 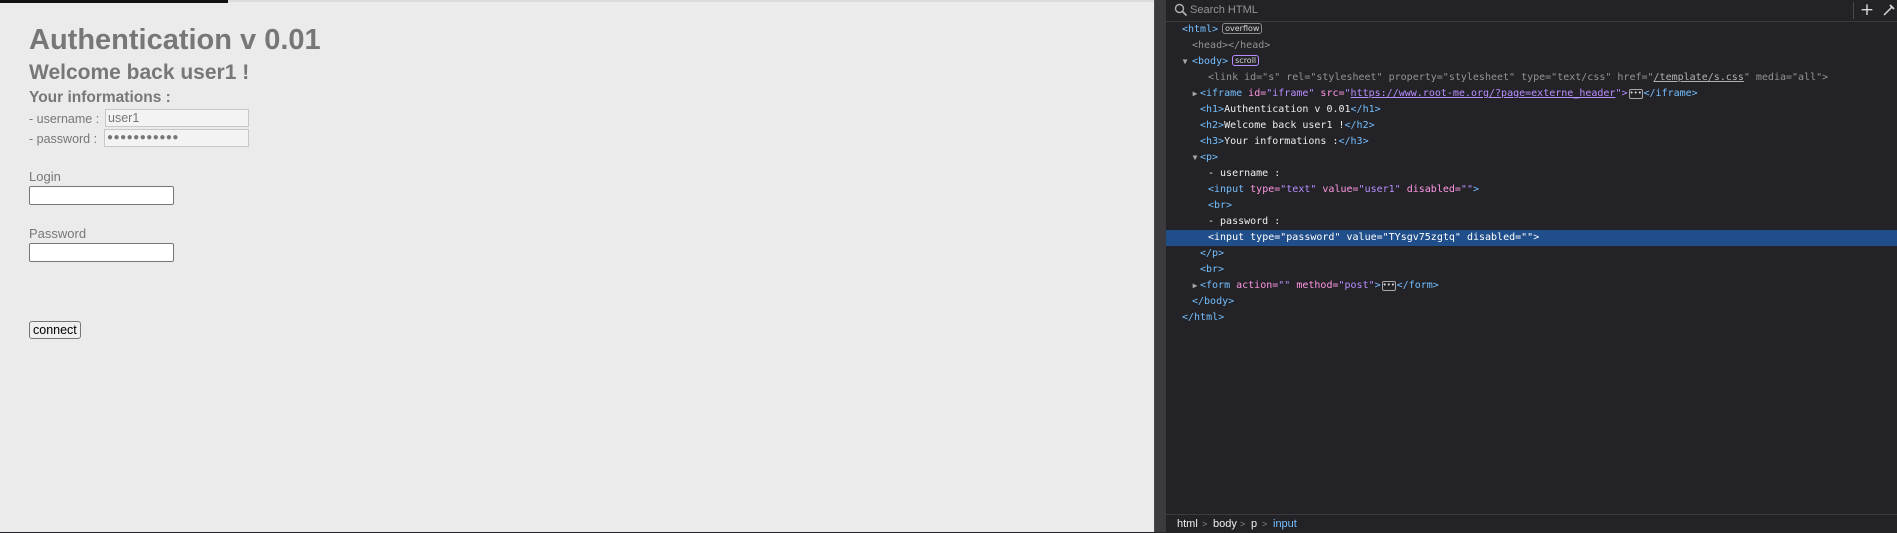 What do you see at coordinates (1254, 524) in the screenshot?
I see `breadcrumb-p: p` at bounding box center [1254, 524].